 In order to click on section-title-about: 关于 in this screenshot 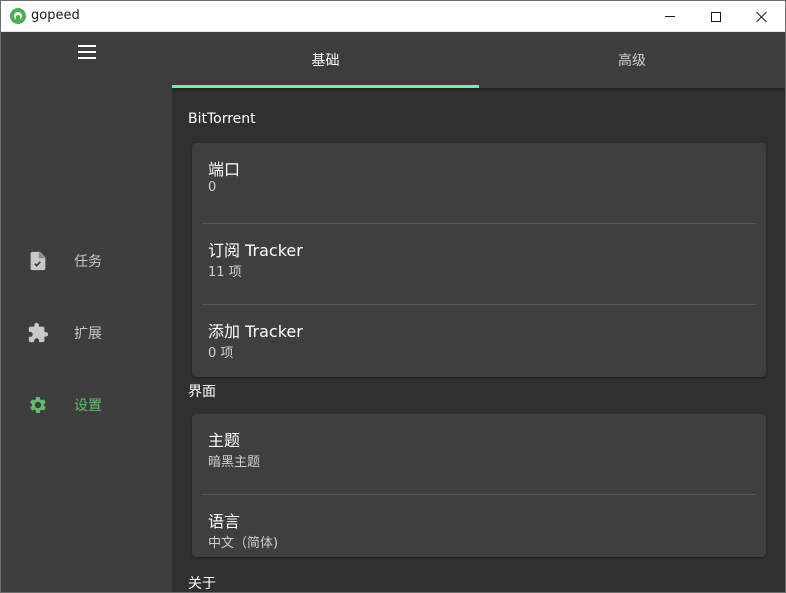, I will do `click(202, 584)`.